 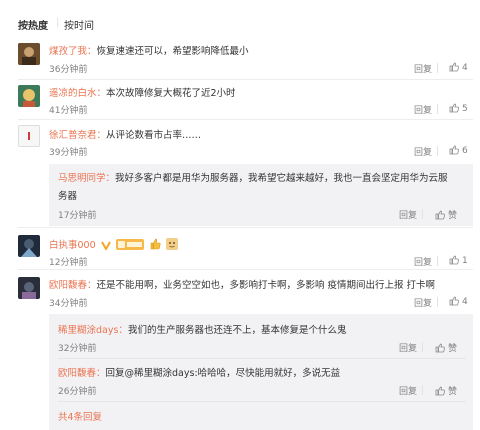 I want to click on comment-item: 白执事000 12分钟前 回复 1, so click(x=240, y=250).